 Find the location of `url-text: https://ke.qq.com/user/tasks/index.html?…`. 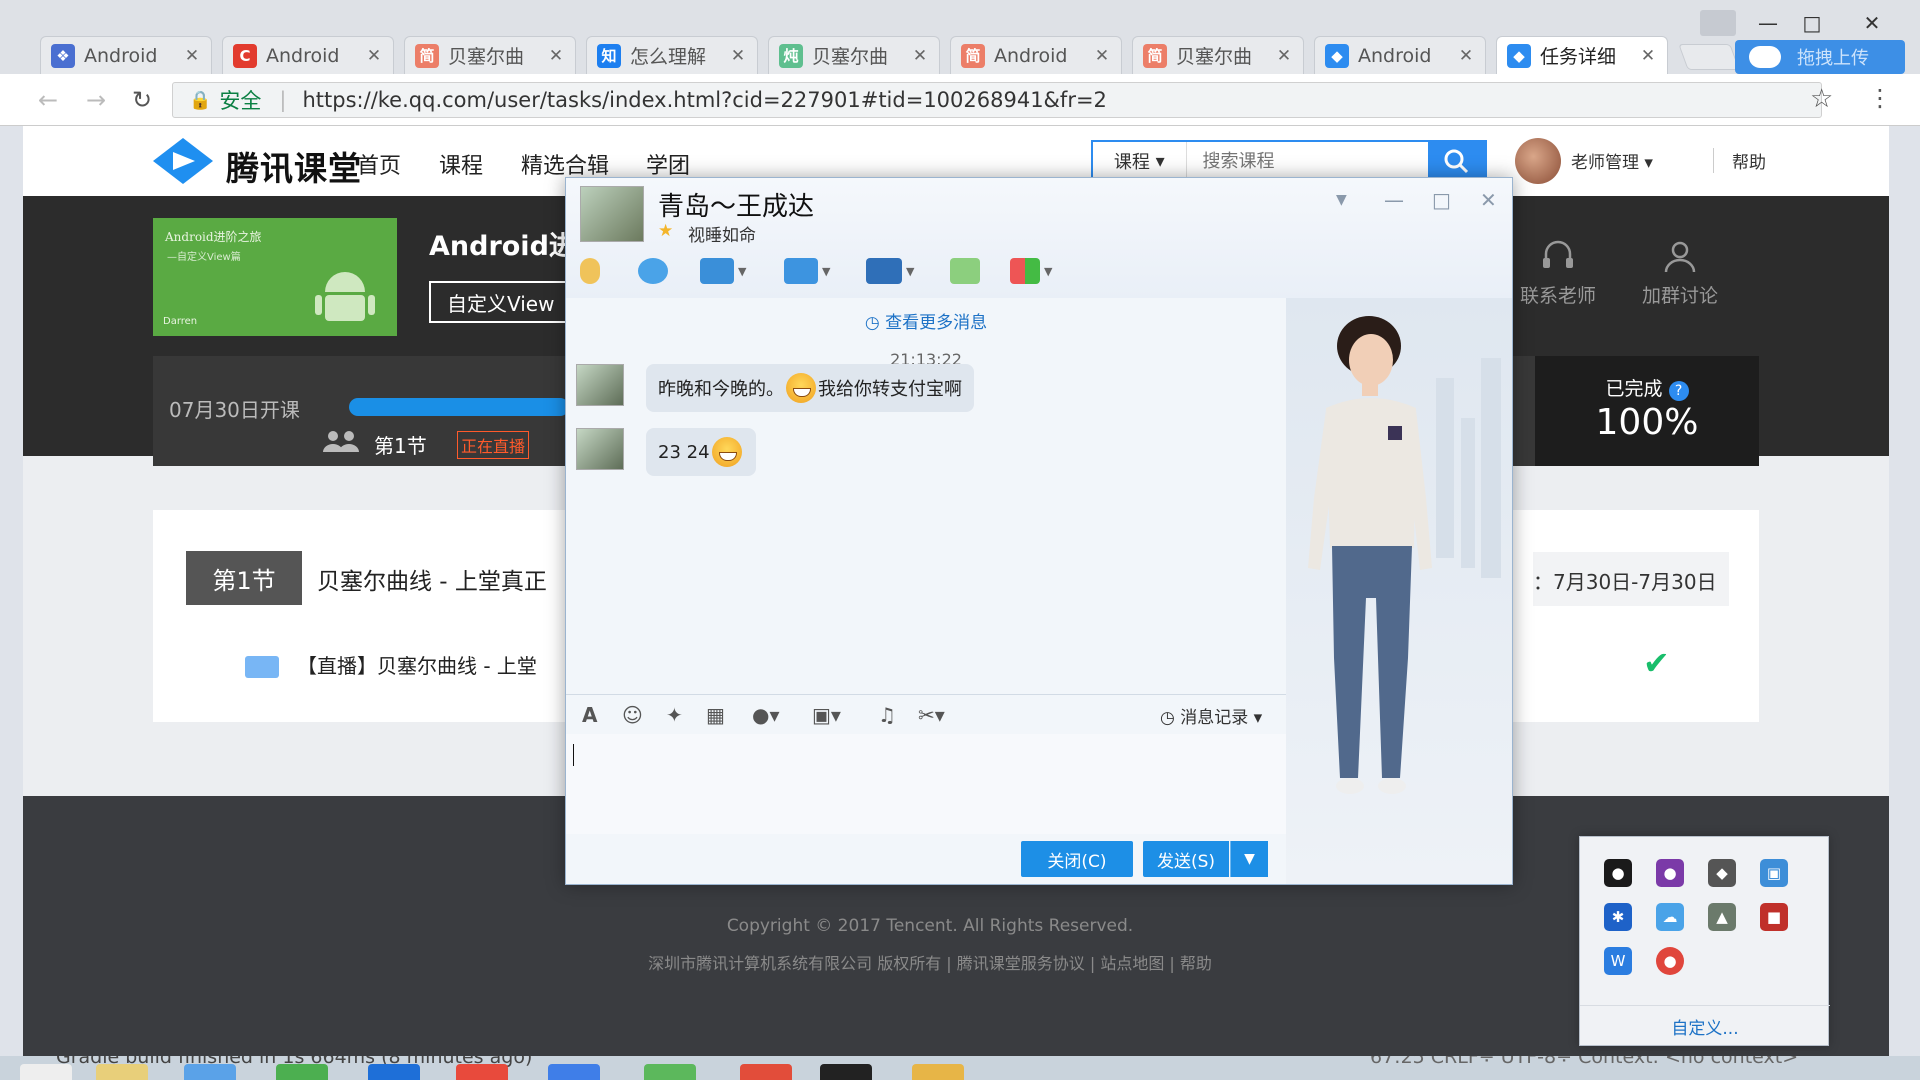

url-text: https://ke.qq.com/user/tasks/index.html?… is located at coordinates (705, 100).